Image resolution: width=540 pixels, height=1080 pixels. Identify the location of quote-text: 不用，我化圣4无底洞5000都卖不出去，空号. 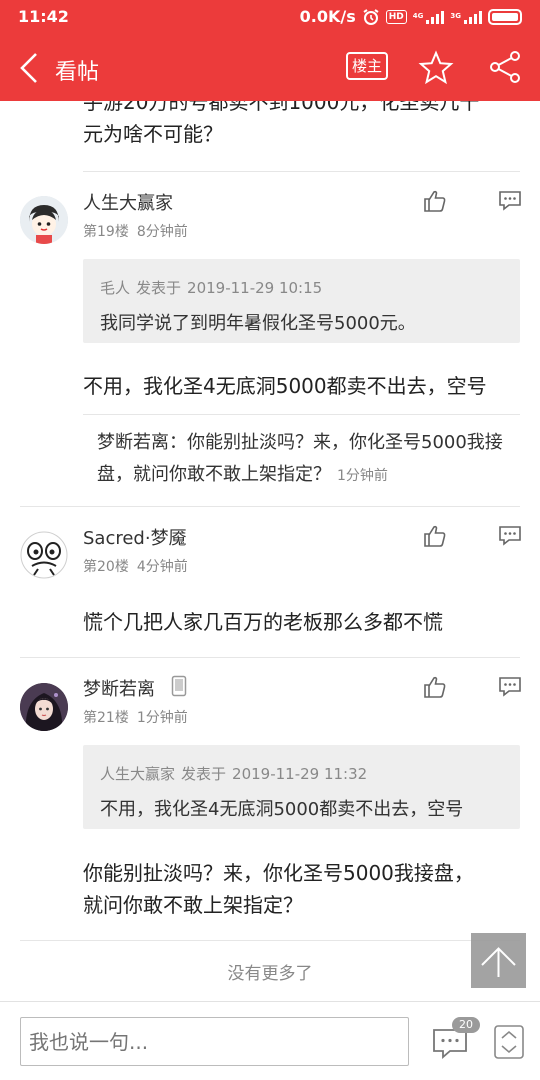
(282, 809).